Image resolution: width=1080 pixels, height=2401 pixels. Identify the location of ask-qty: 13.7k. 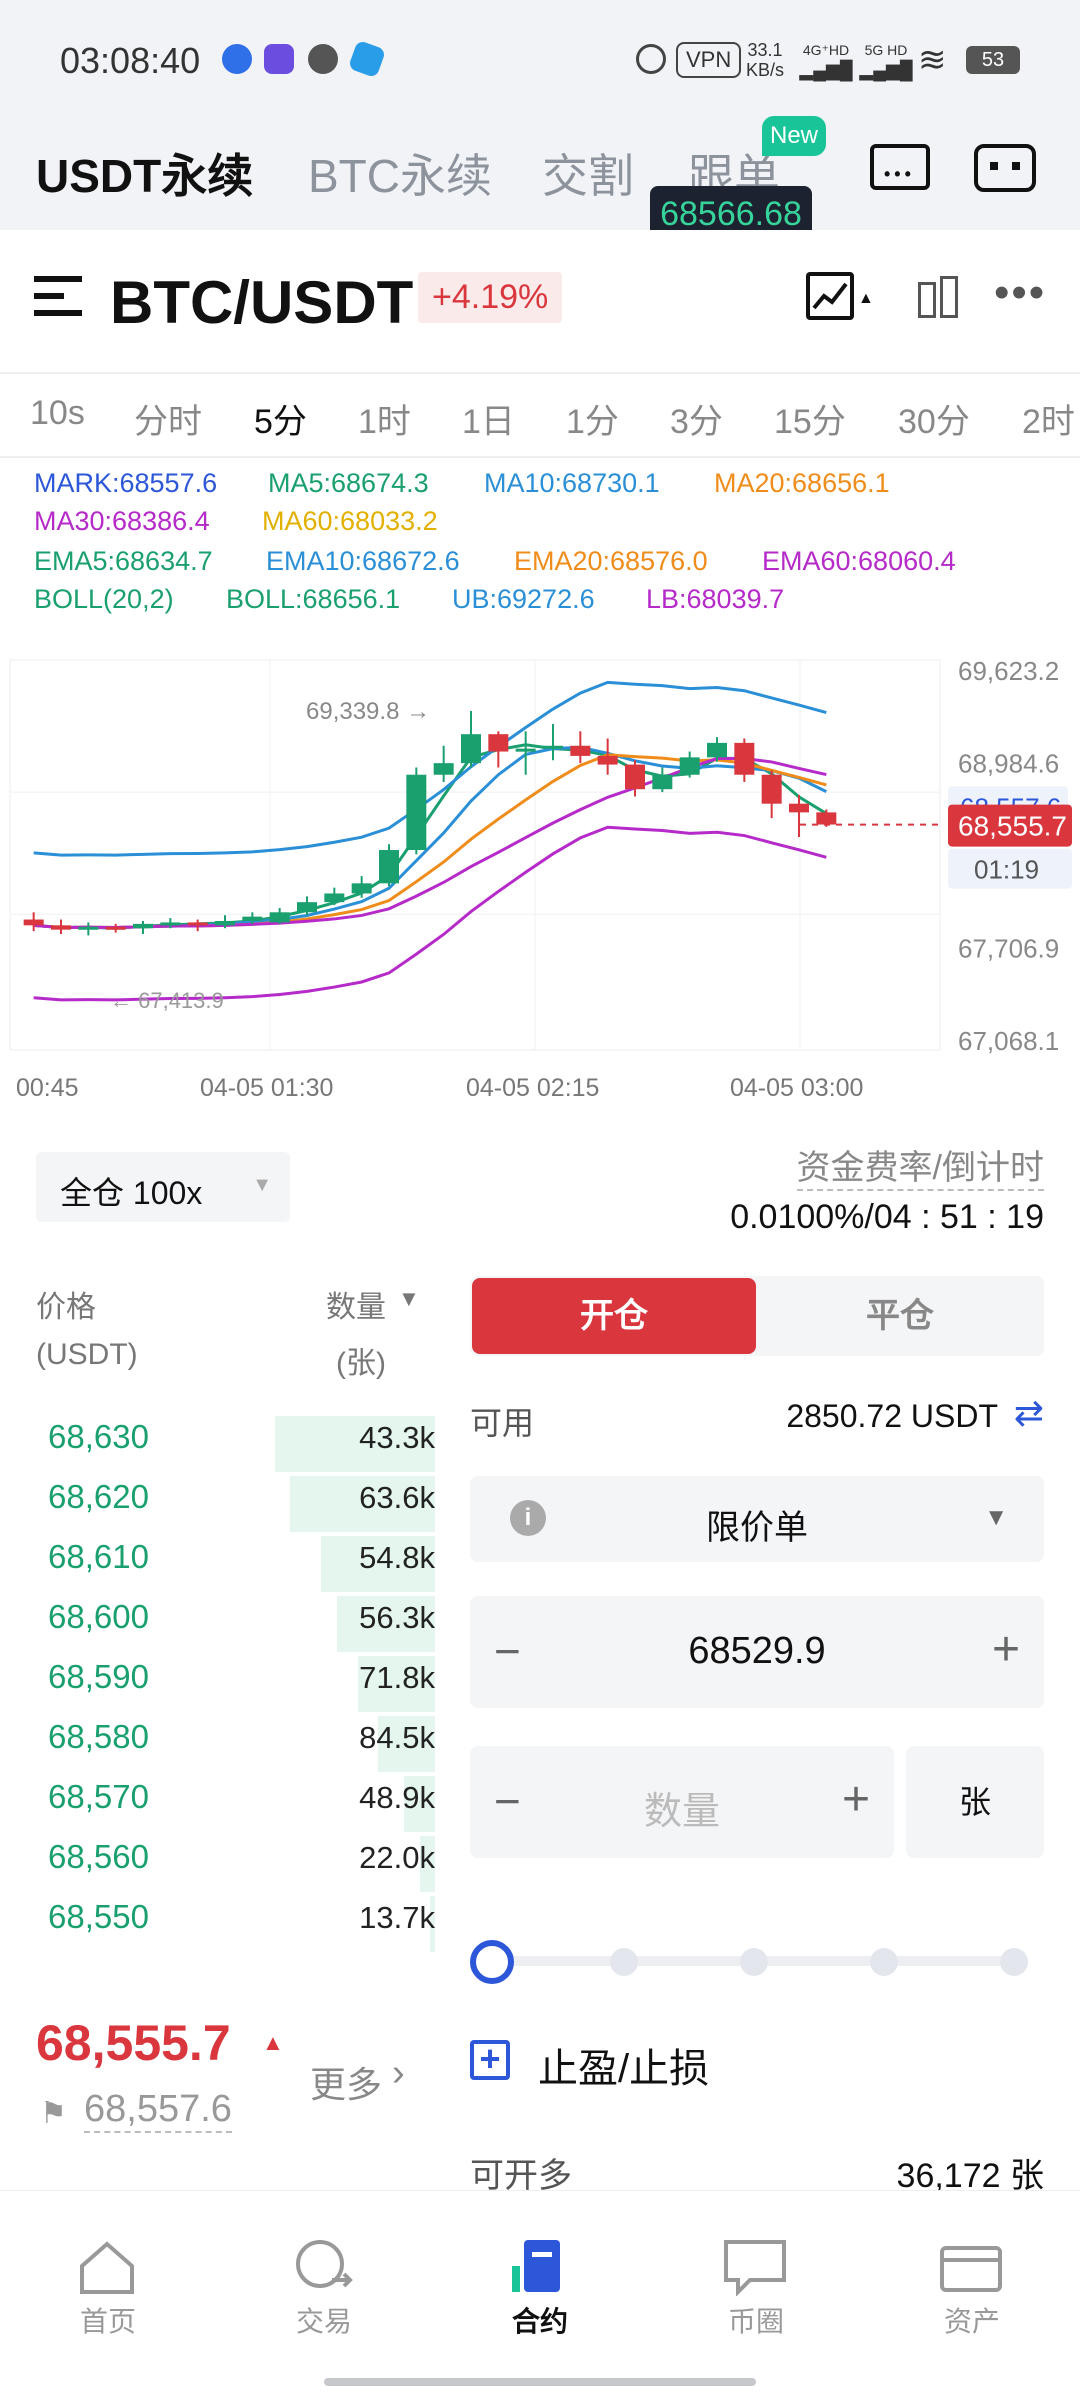
(397, 1918).